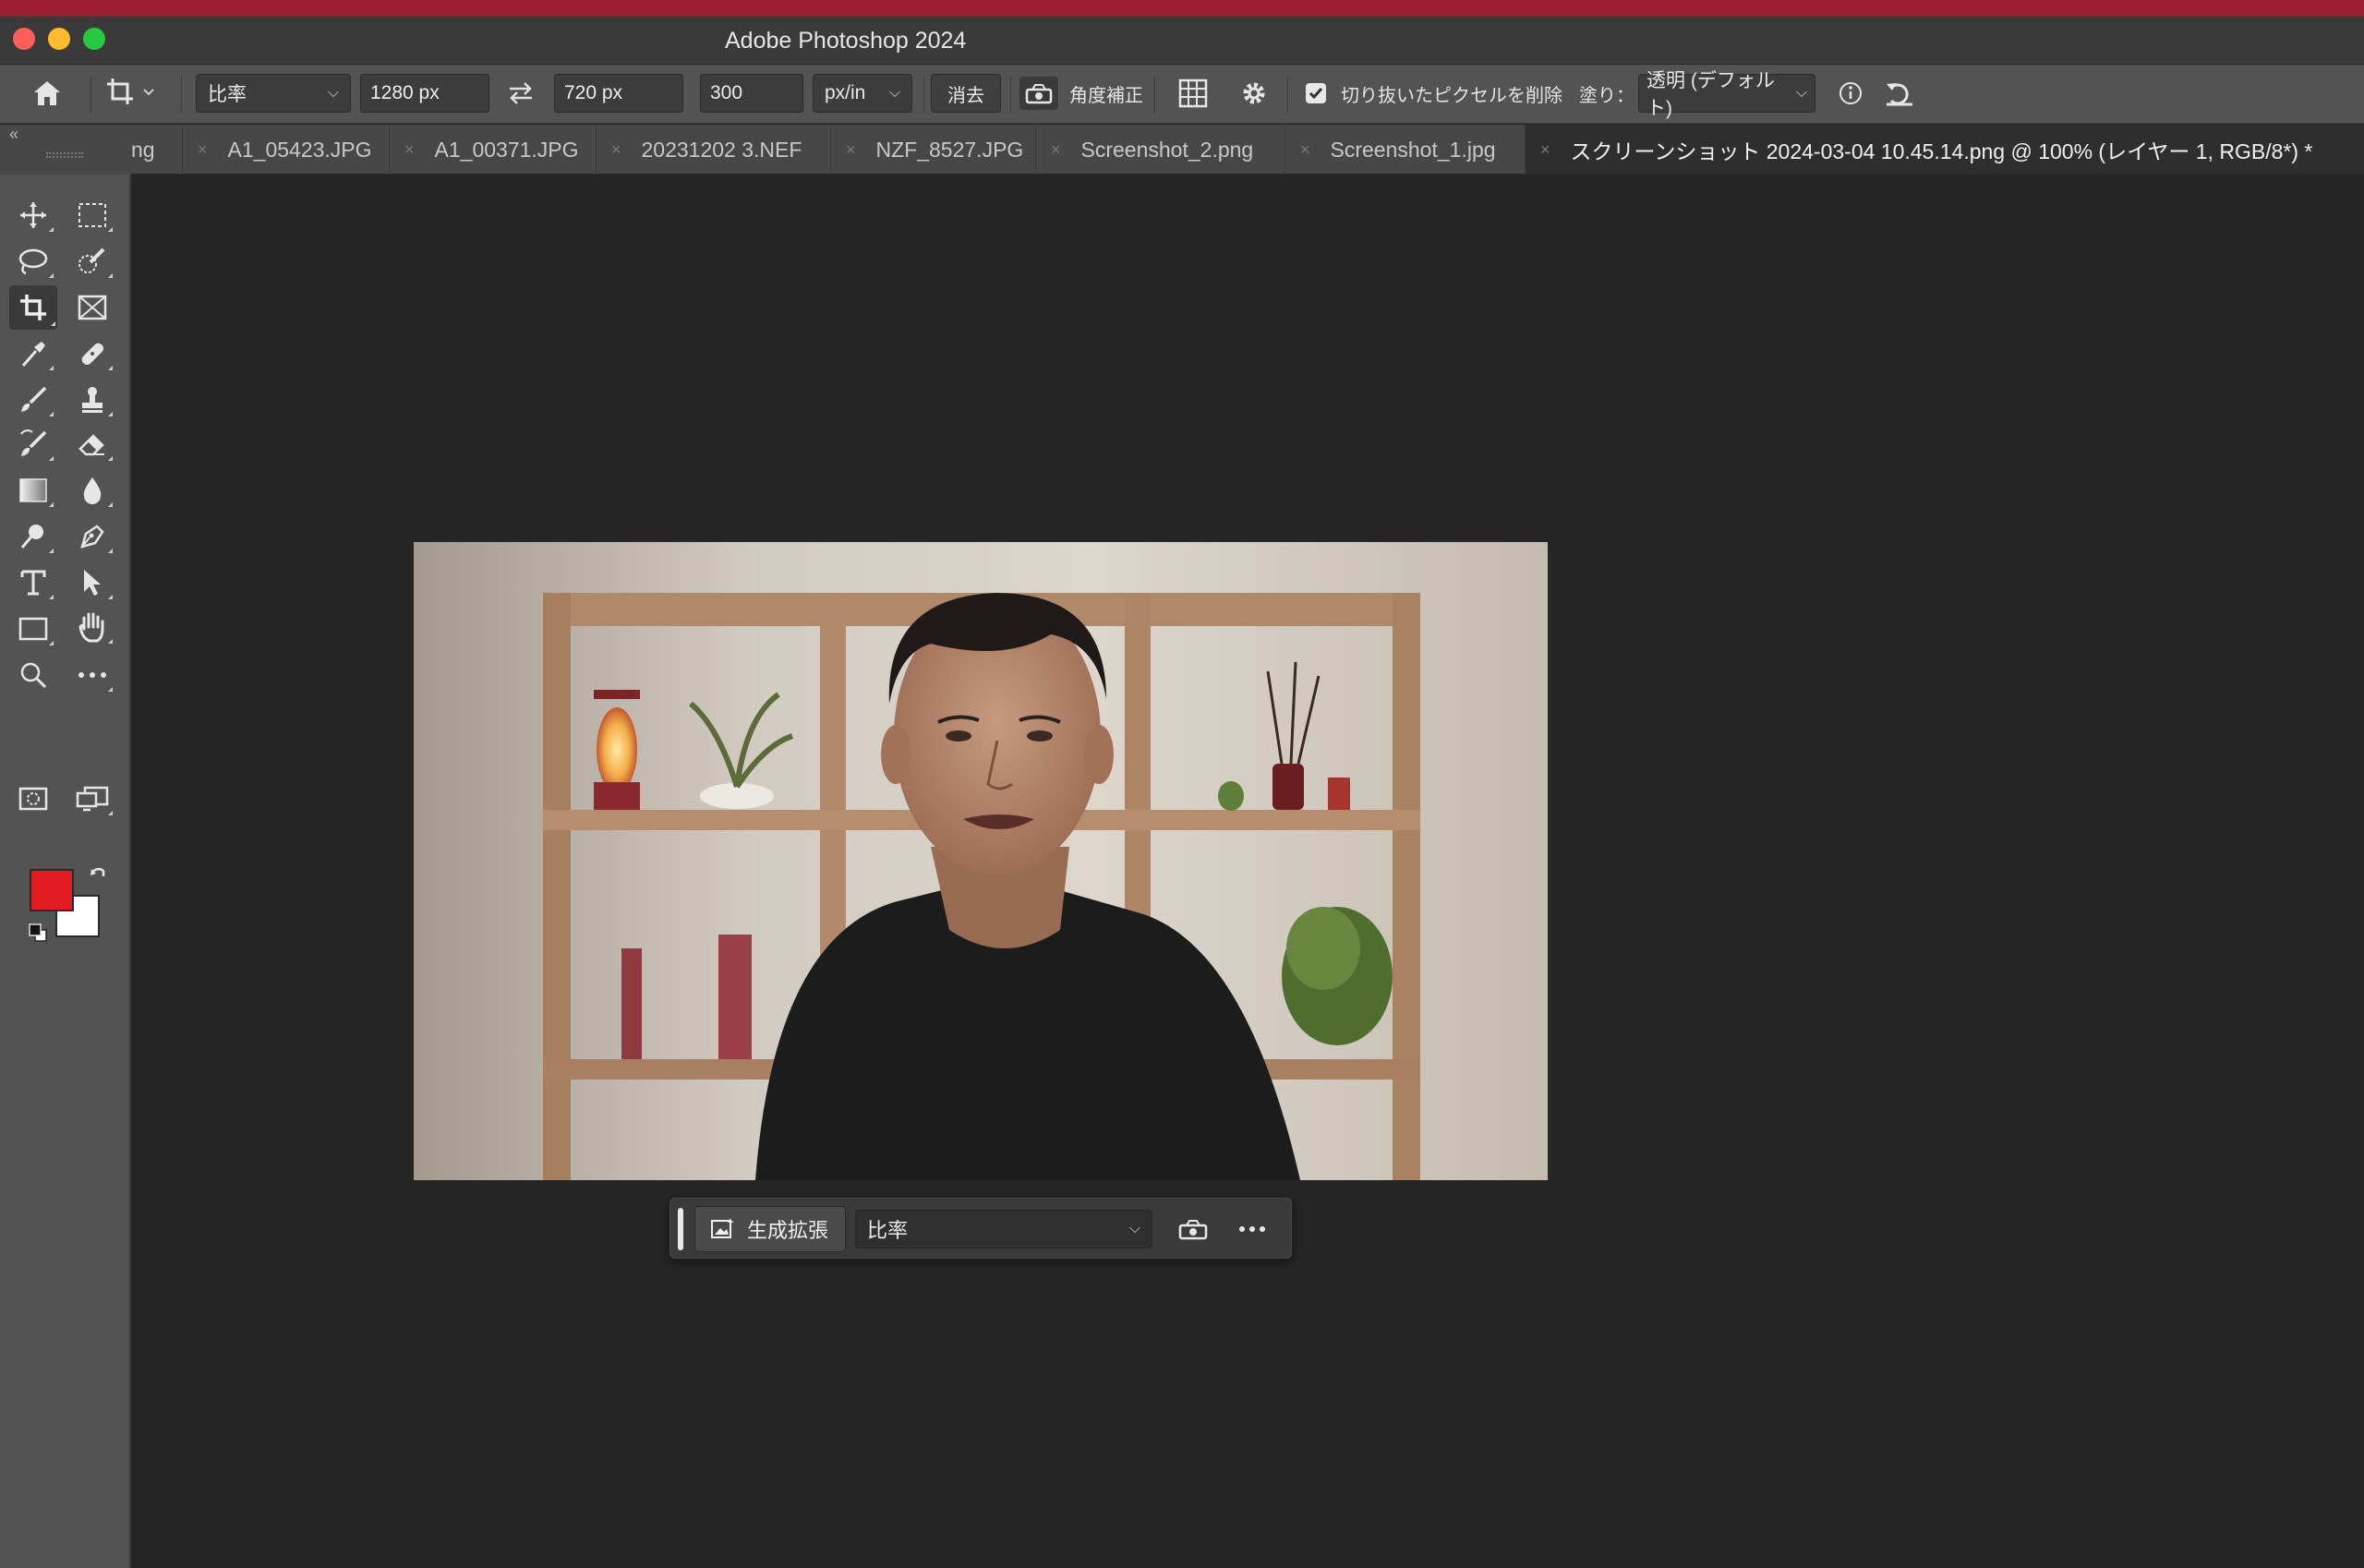  What do you see at coordinates (24, 39) in the screenshot?
I see `close-window-button` at bounding box center [24, 39].